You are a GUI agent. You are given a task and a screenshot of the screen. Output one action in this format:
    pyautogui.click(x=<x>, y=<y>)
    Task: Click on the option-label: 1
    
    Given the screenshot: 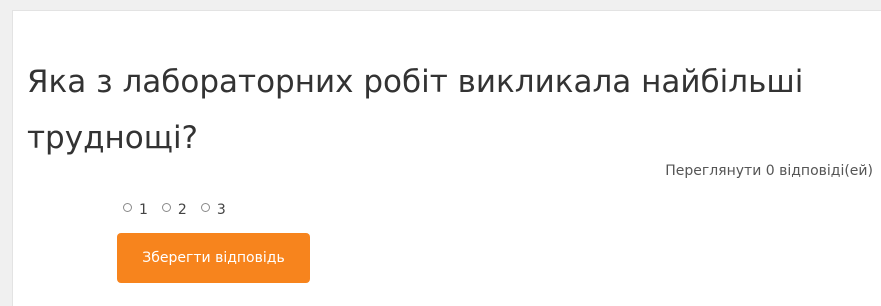 What is the action you would take?
    pyautogui.click(x=143, y=210)
    